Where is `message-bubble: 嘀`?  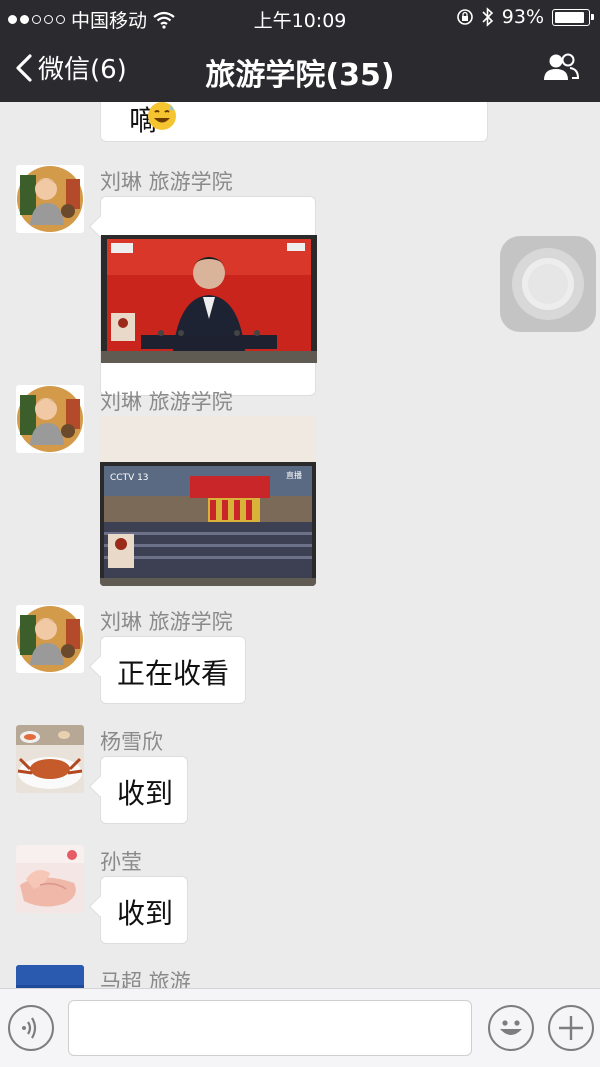 message-bubble: 嘀 is located at coordinates (294, 122).